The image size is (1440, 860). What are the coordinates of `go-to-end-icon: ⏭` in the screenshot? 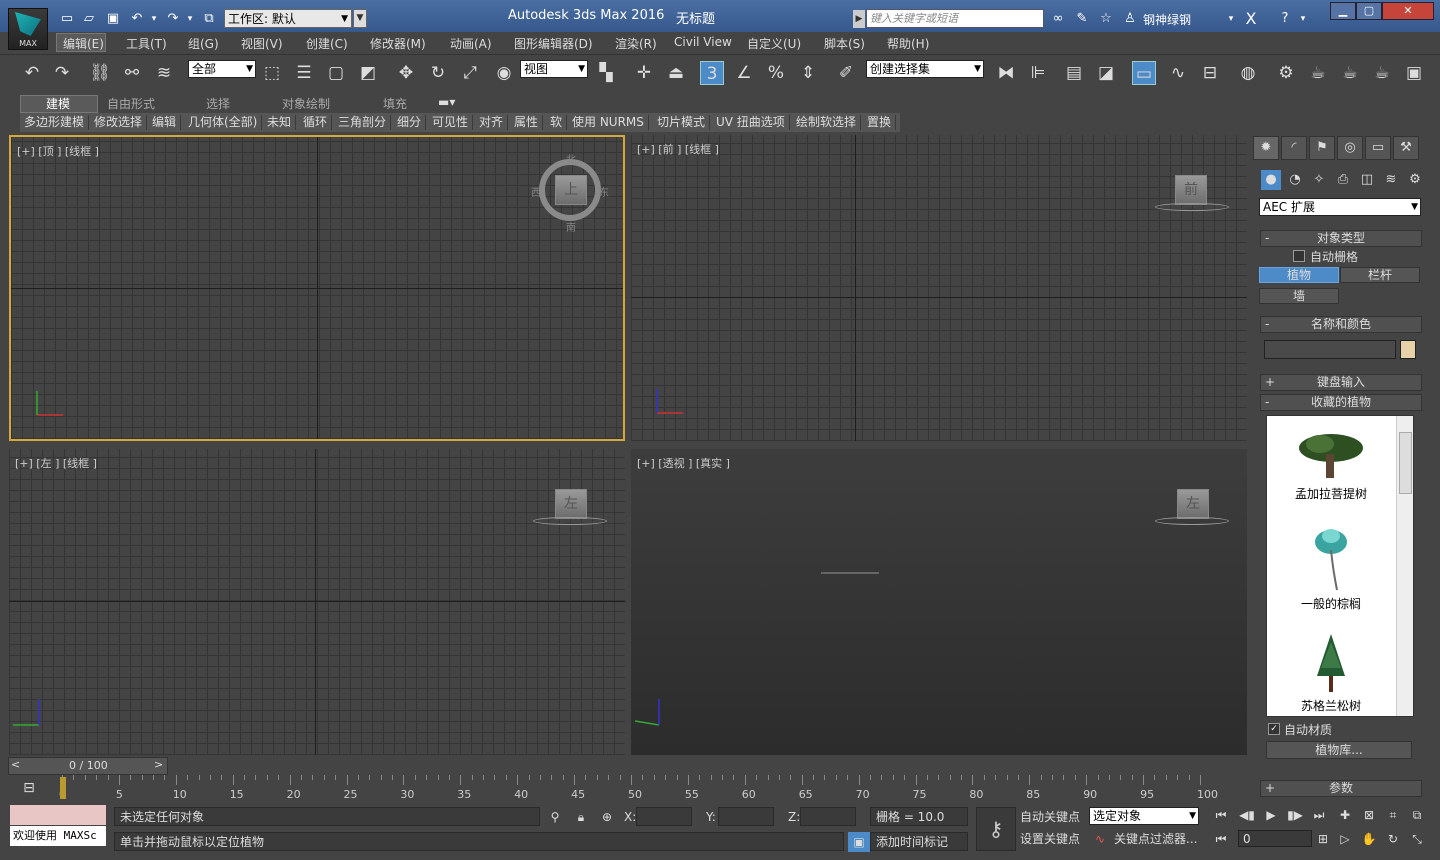 It's located at (1319, 815).